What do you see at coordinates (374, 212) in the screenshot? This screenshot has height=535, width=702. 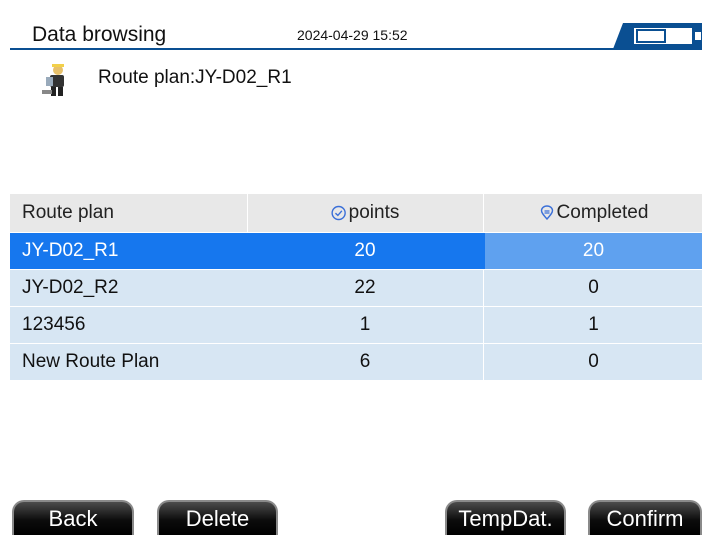 I see `column-header-points-label: points` at bounding box center [374, 212].